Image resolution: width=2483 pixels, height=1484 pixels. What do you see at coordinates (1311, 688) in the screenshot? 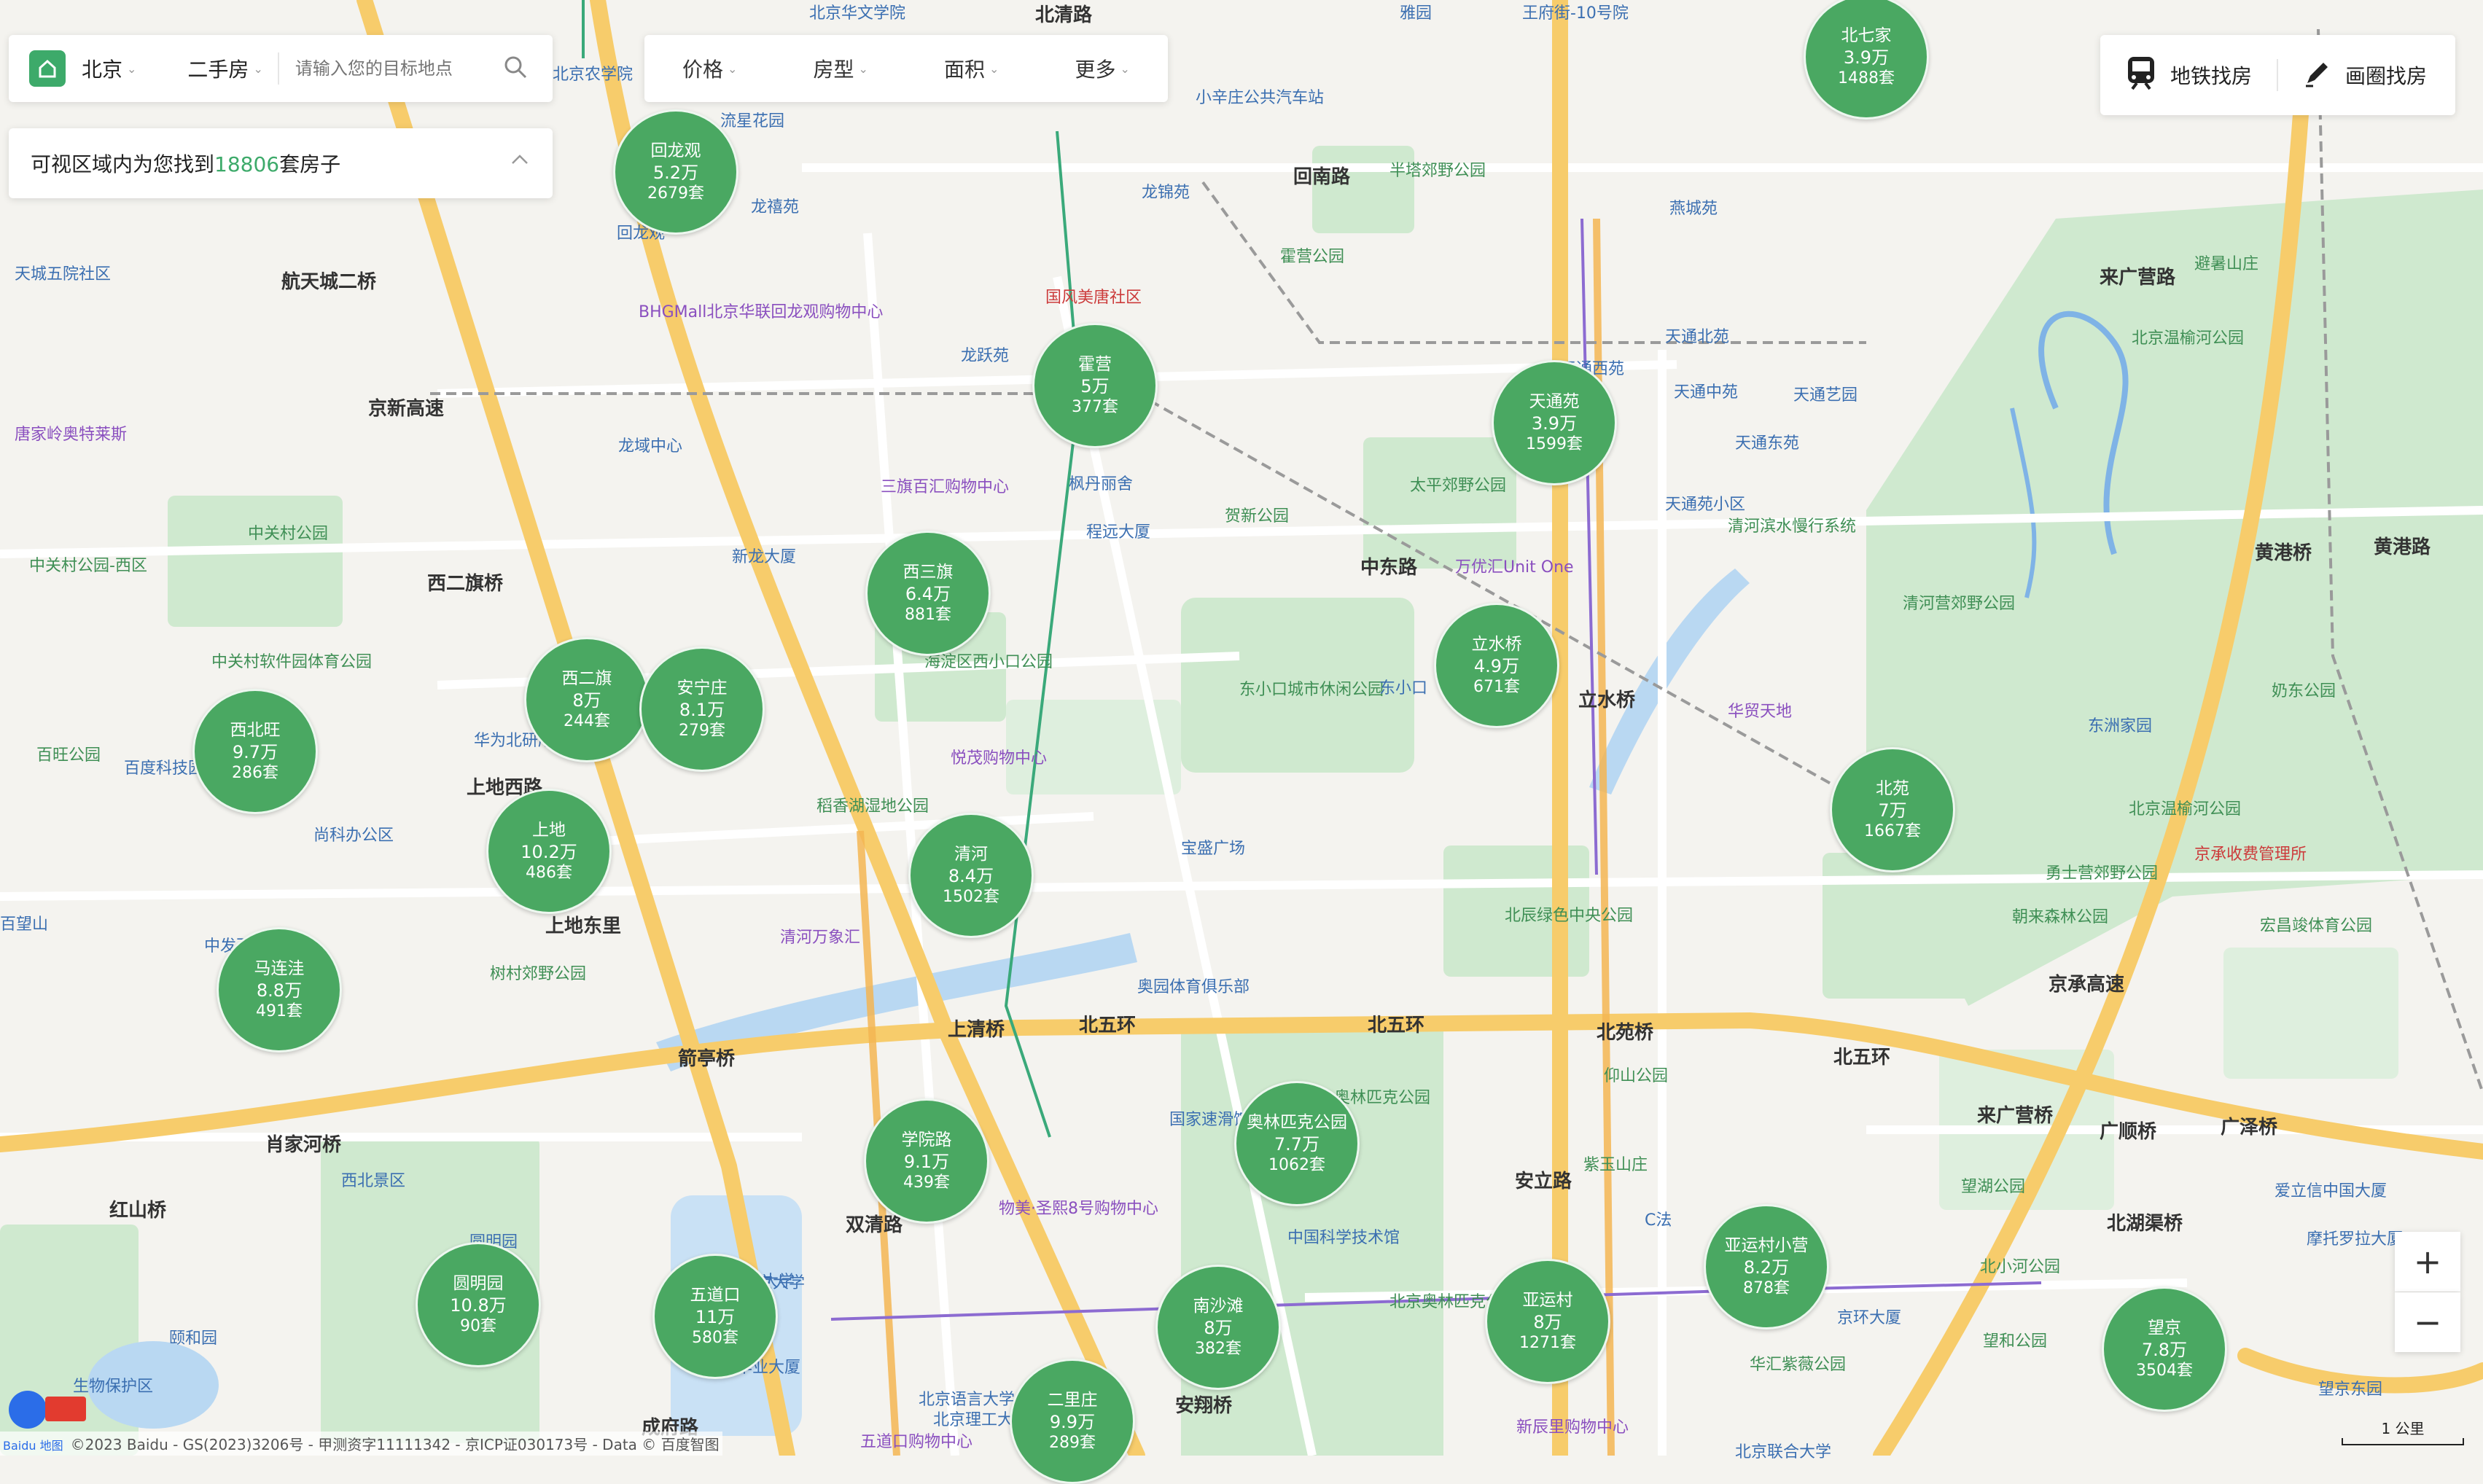
I see `poi-label: 东小口城市休闲公园` at bounding box center [1311, 688].